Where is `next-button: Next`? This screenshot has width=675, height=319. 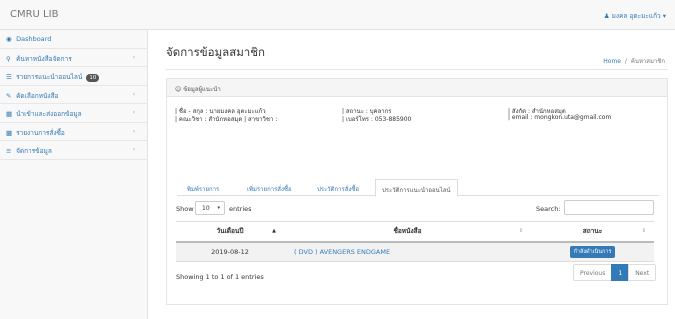 next-button: Next is located at coordinates (642, 272).